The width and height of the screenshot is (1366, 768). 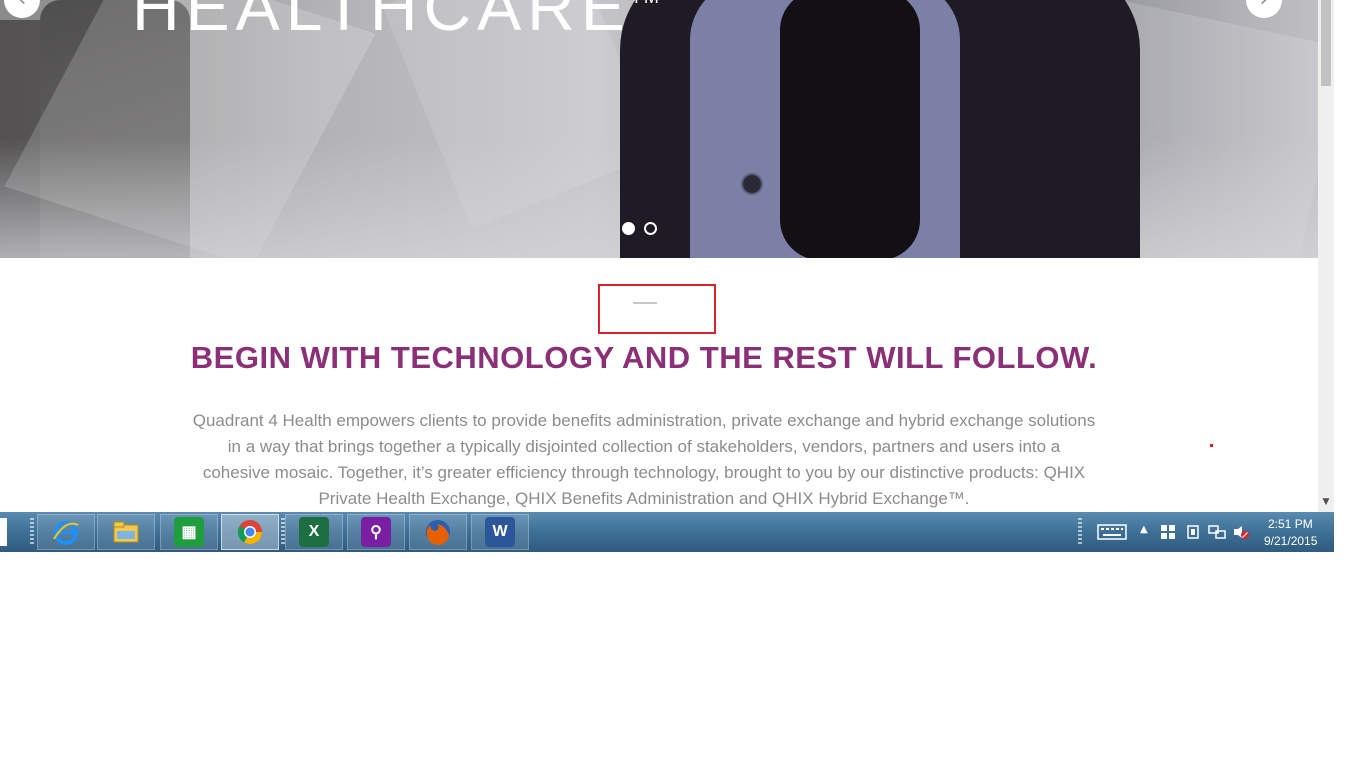 What do you see at coordinates (3, 532) in the screenshot?
I see `start-button` at bounding box center [3, 532].